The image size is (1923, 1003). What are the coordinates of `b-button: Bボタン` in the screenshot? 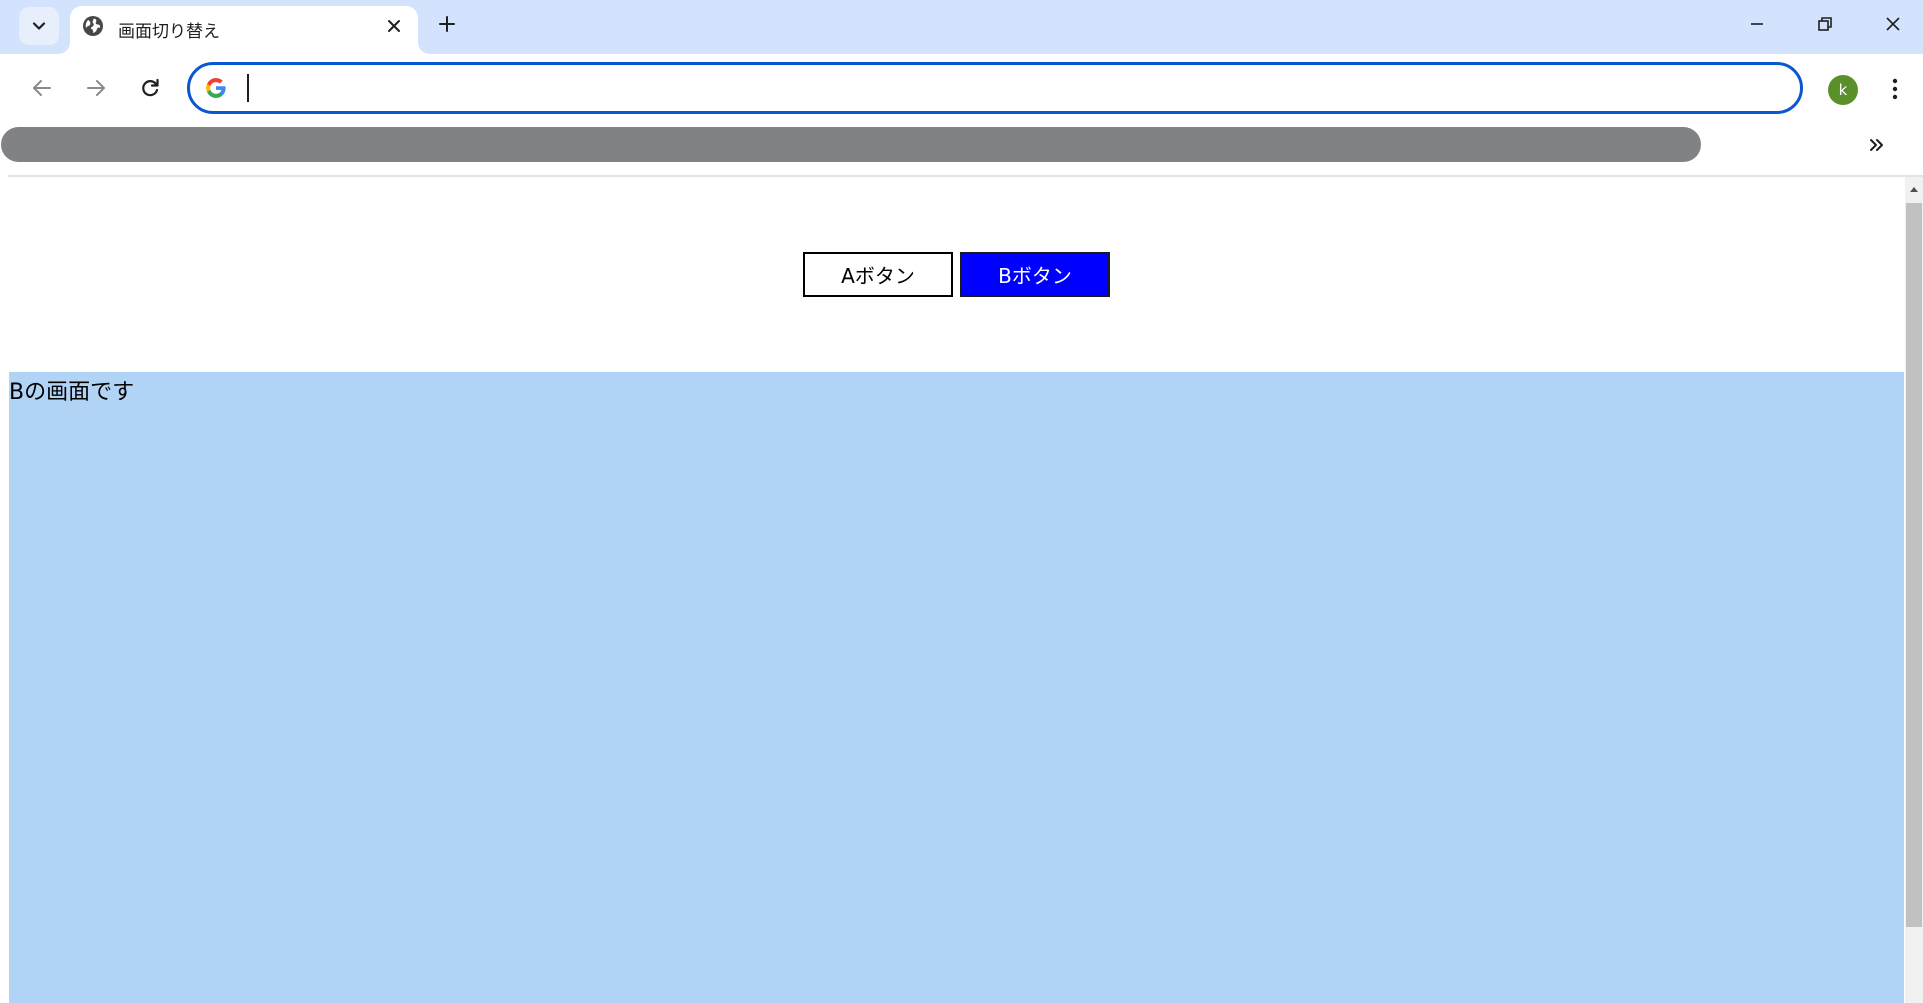 It's located at (1035, 274).